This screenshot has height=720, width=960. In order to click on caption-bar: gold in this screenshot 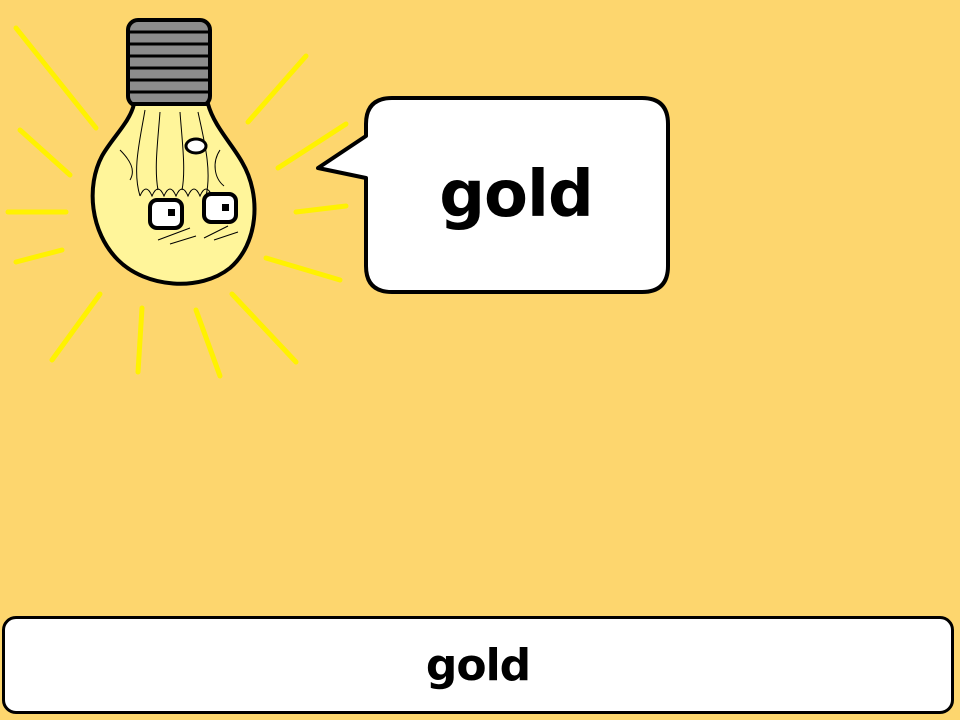, I will do `click(478, 665)`.